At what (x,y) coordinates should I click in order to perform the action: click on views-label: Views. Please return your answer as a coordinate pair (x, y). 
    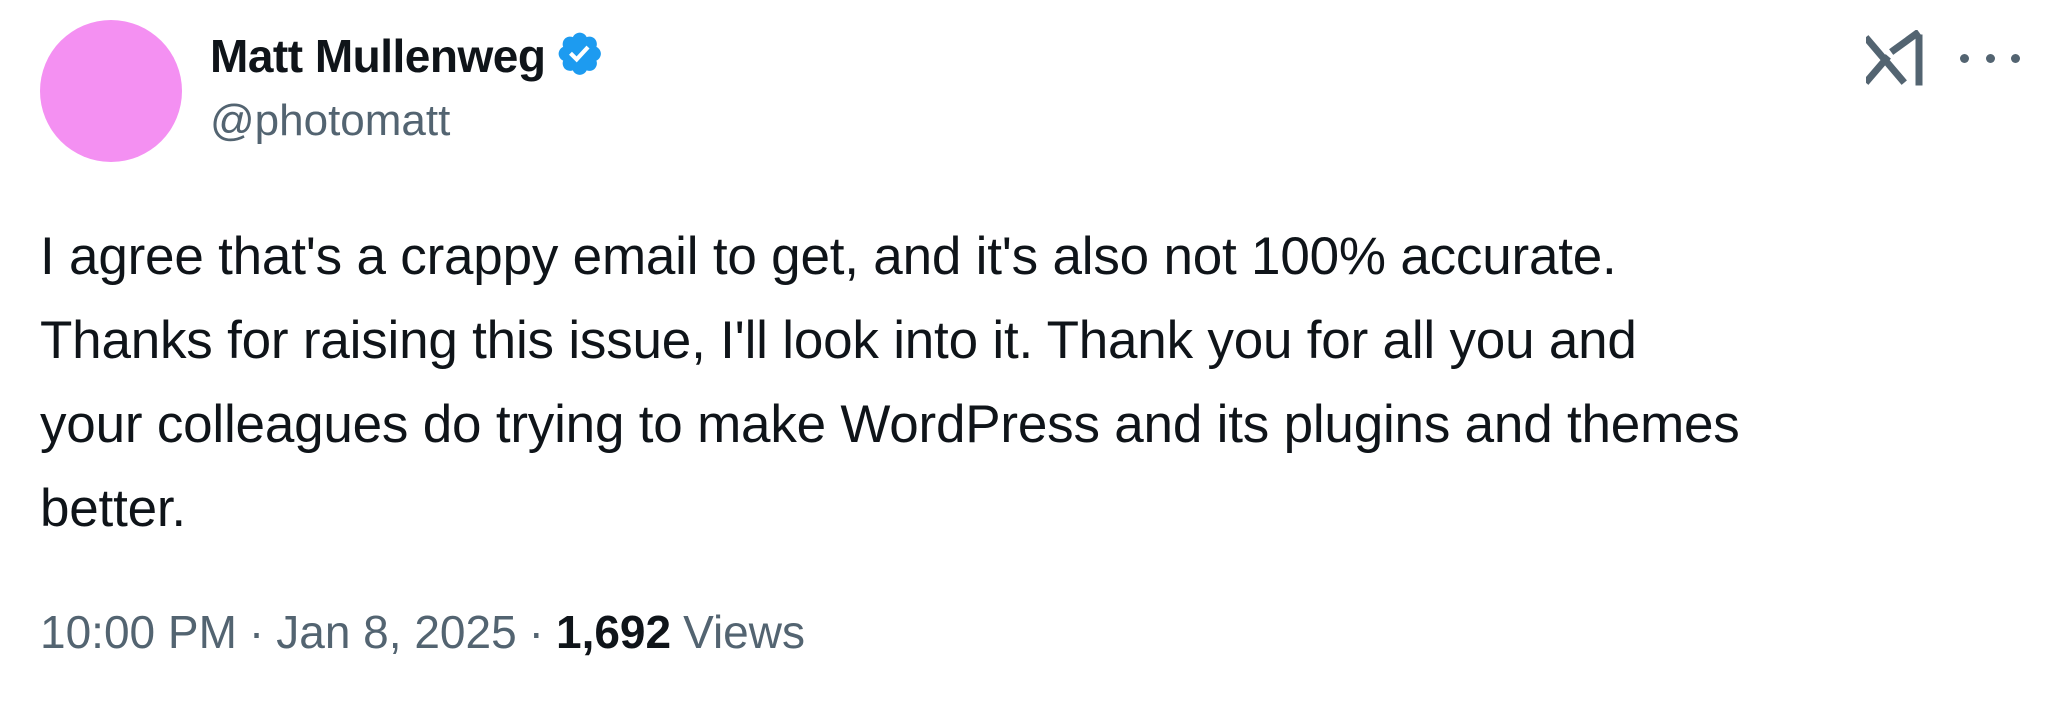
    Looking at the image, I should click on (744, 632).